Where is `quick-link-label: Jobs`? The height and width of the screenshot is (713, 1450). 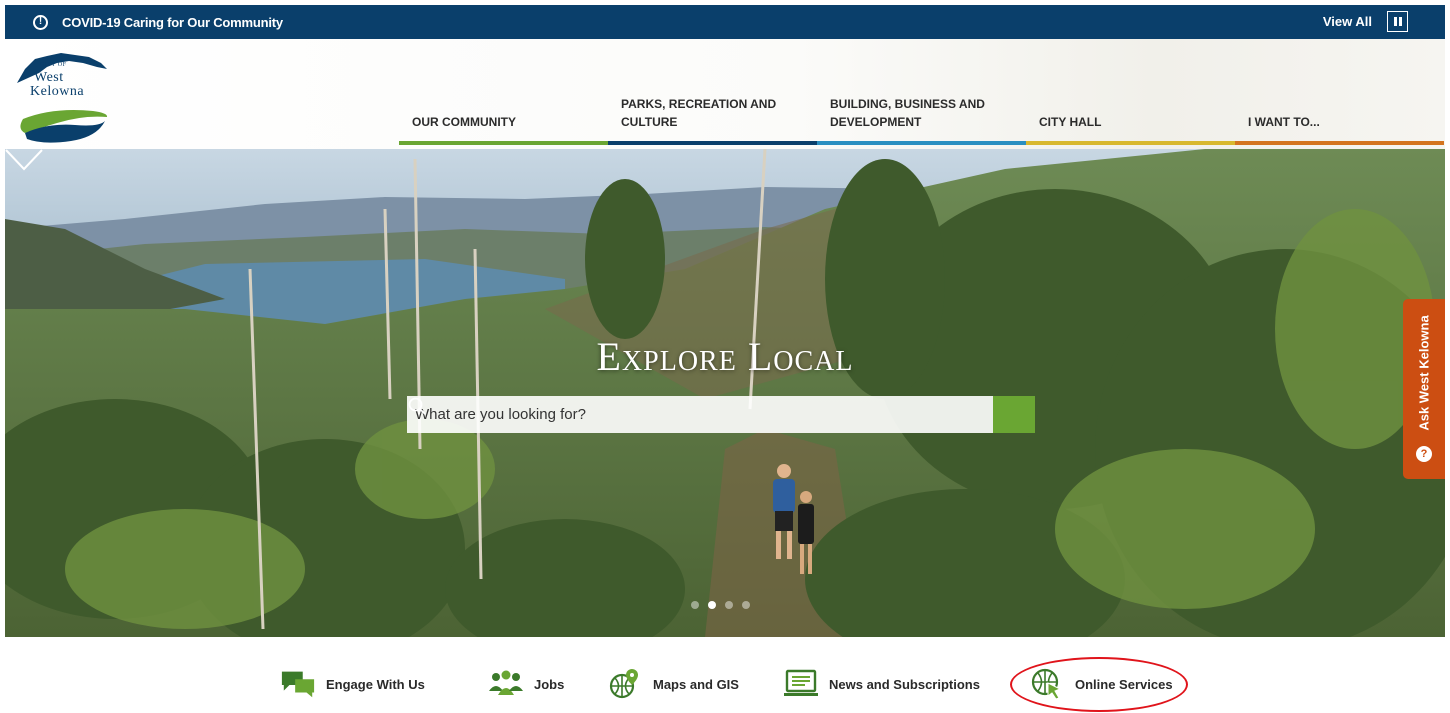 quick-link-label: Jobs is located at coordinates (549, 684).